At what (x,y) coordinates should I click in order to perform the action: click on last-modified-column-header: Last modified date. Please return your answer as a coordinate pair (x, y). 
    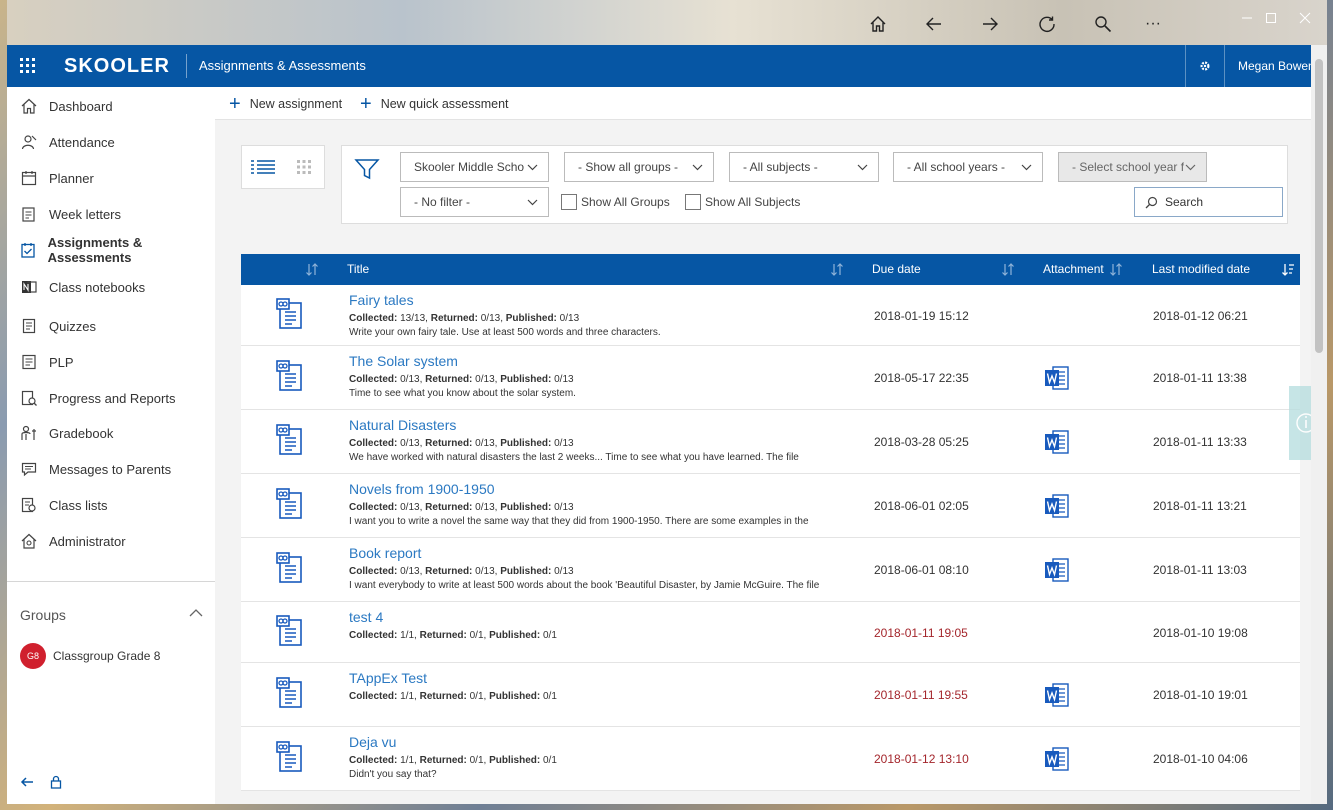
    Looking at the image, I should click on (1201, 269).